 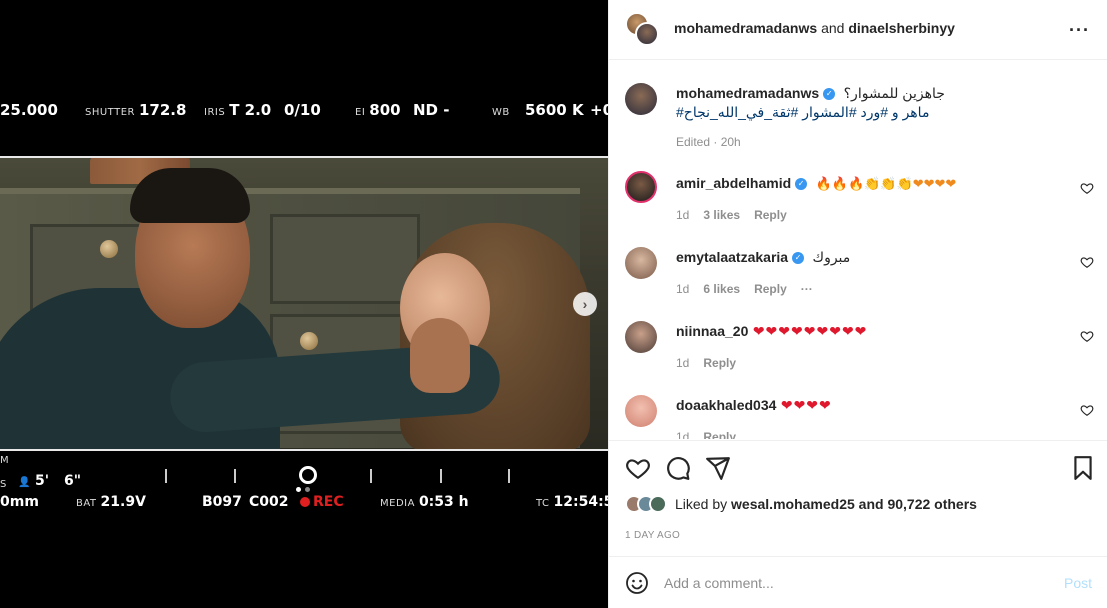 I want to click on next-slide-button: ›, so click(x=585, y=304).